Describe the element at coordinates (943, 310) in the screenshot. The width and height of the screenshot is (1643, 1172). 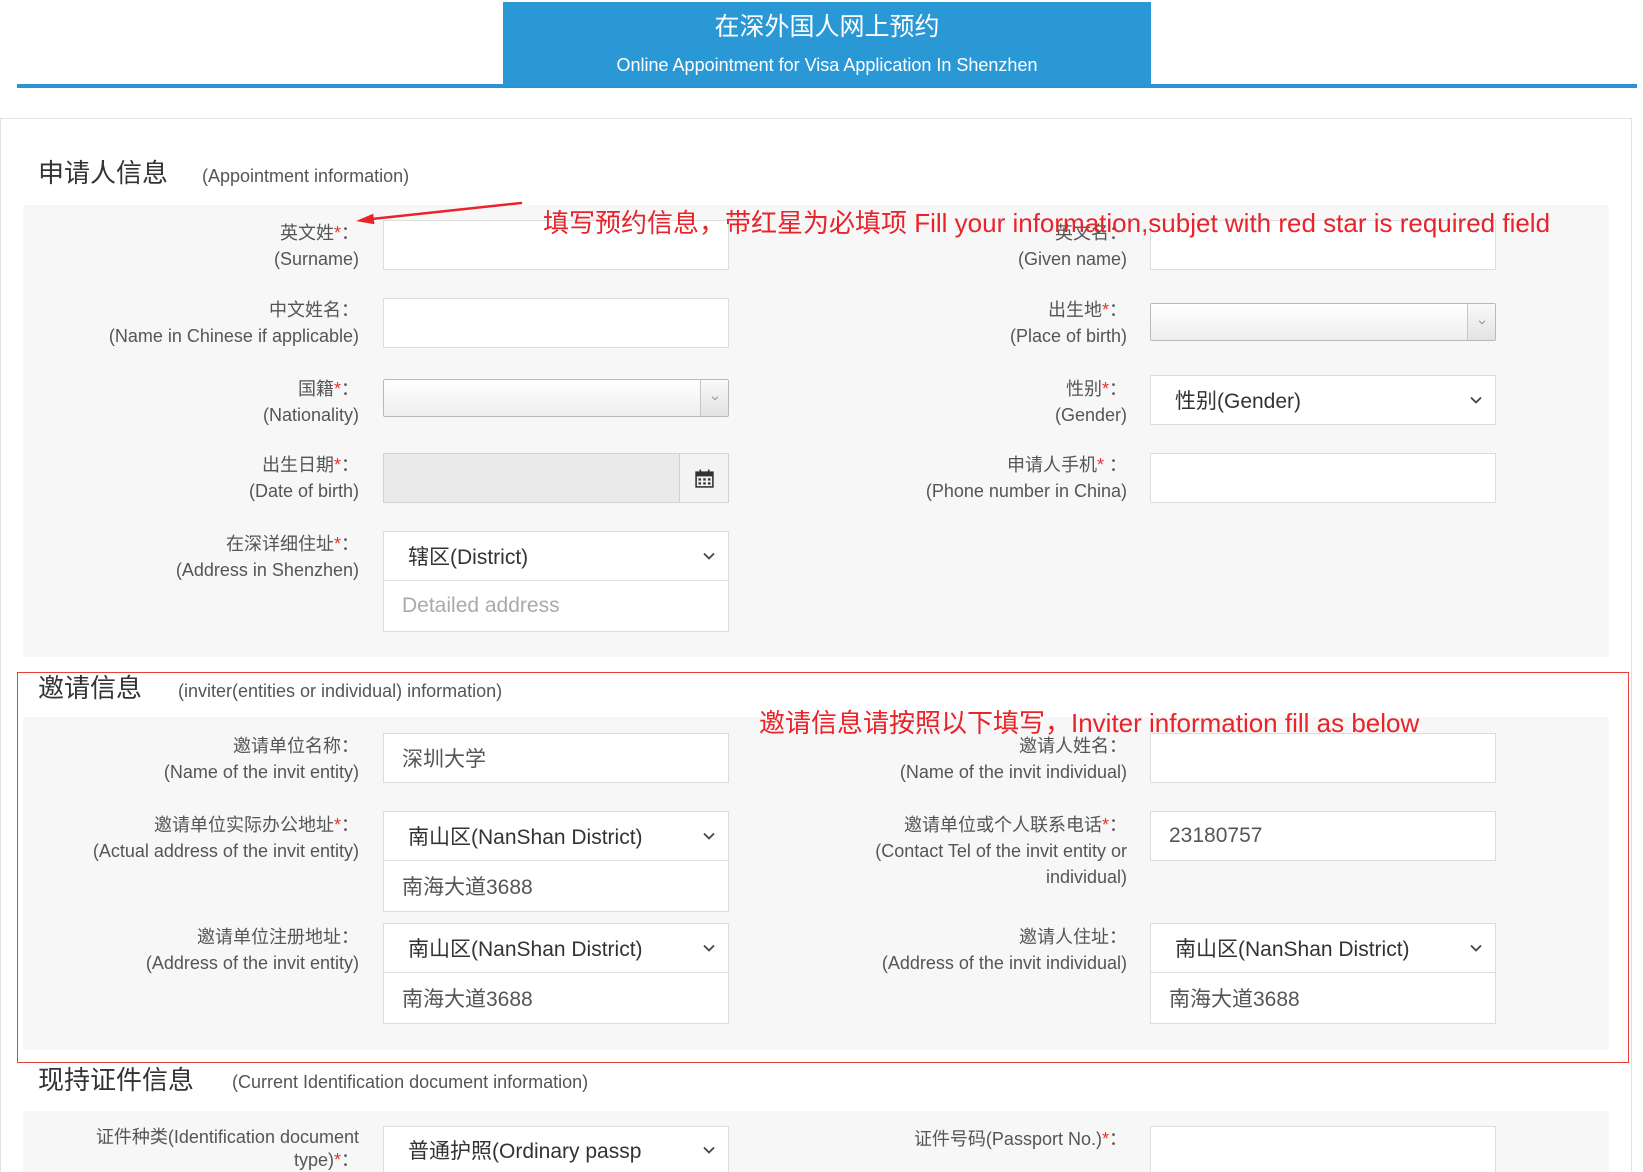
I see `place-of-birth-label-cn: 出生地*：` at that location.